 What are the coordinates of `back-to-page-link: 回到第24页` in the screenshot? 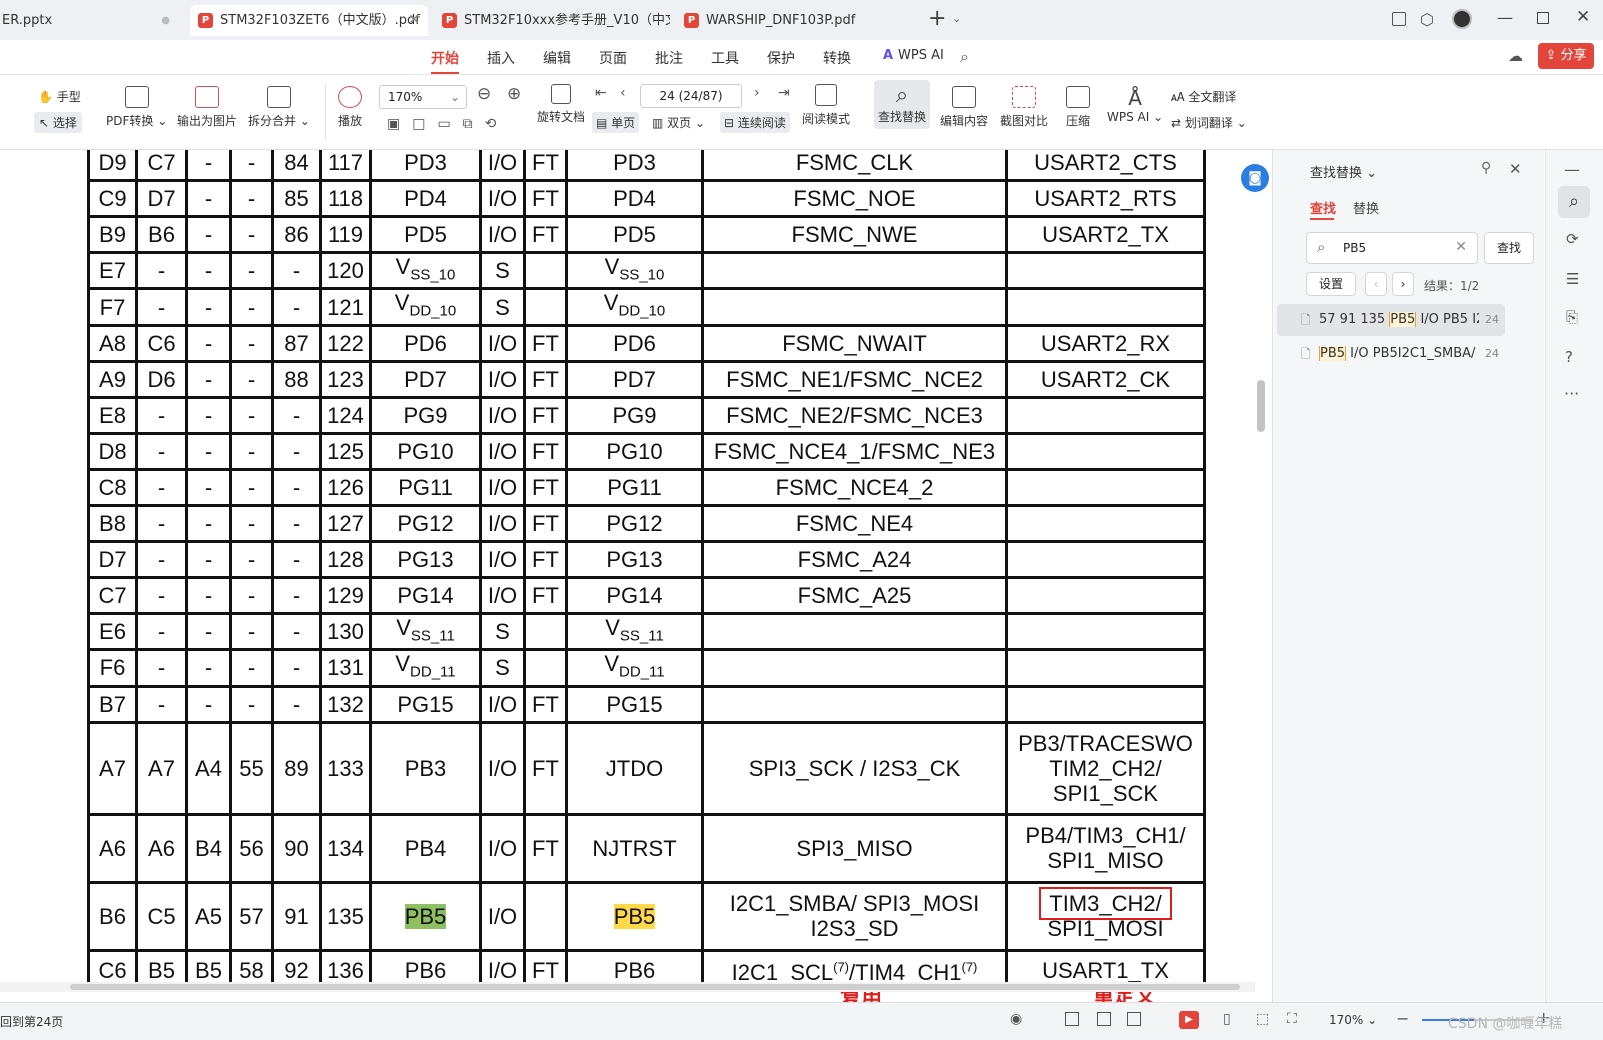 It's located at (31, 1021).